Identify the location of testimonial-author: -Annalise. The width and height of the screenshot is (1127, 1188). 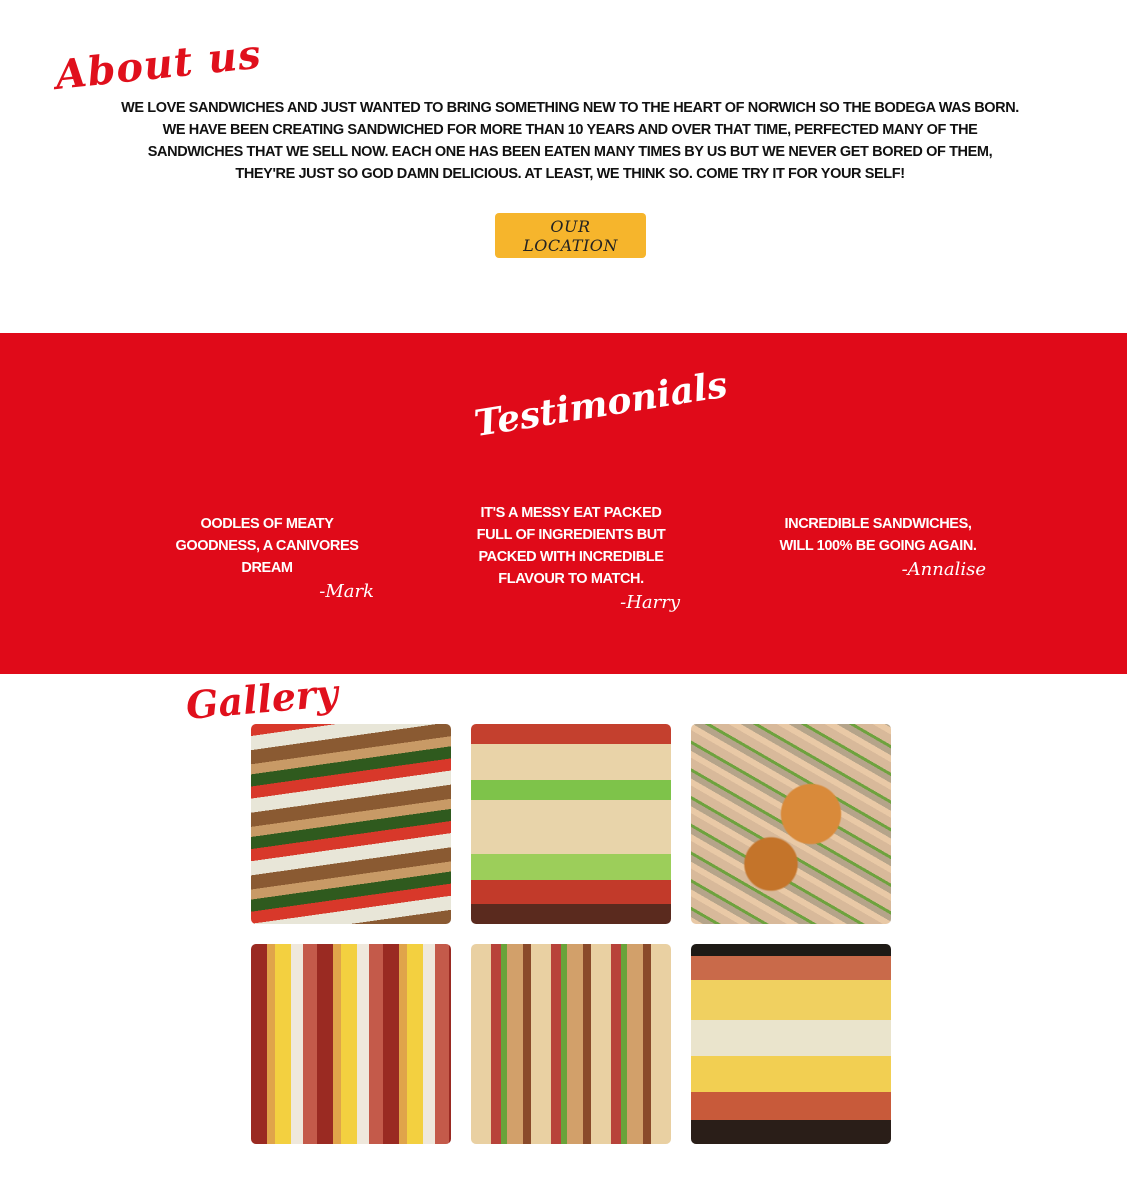
(943, 569).